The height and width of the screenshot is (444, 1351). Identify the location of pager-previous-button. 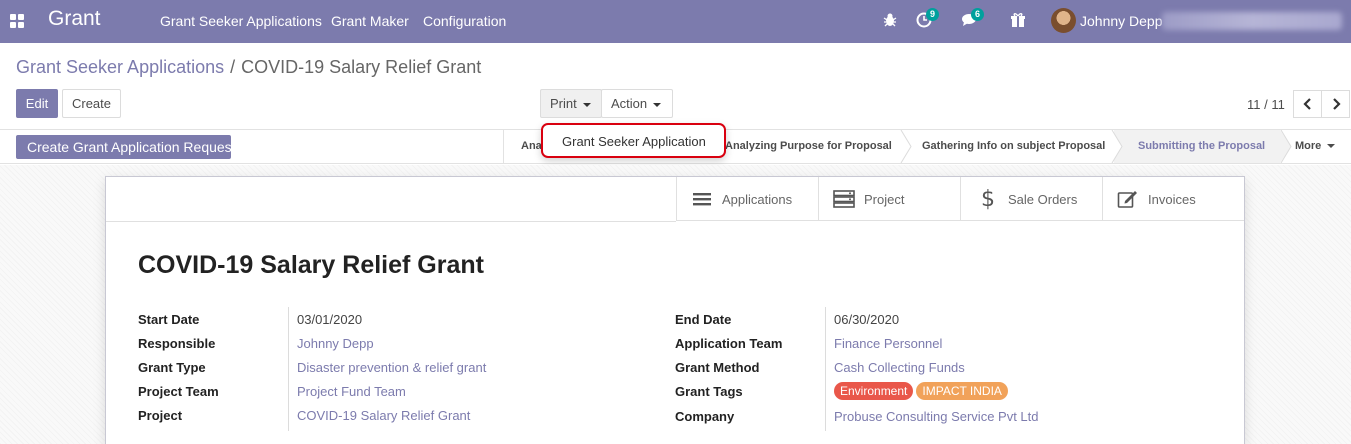
(1307, 104).